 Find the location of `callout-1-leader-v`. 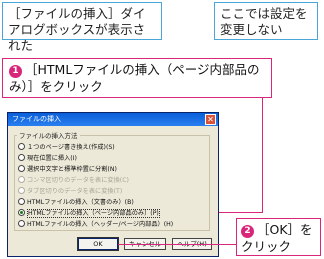

callout-1-leader-v is located at coordinates (262, 155).